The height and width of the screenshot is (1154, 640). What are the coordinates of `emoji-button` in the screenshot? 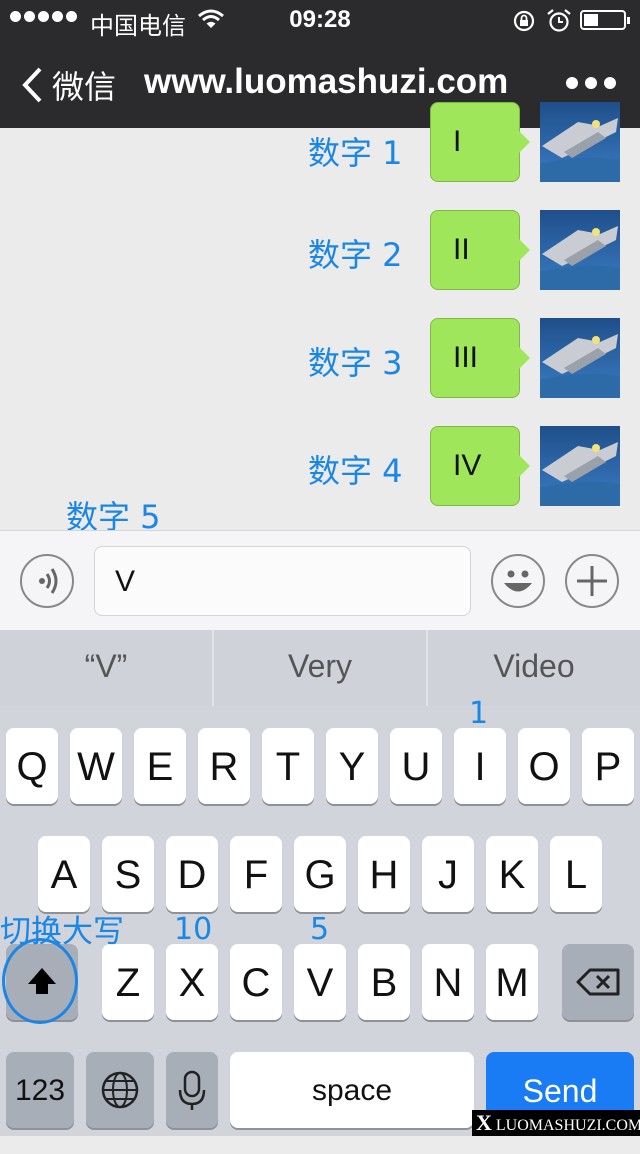 It's located at (518, 581).